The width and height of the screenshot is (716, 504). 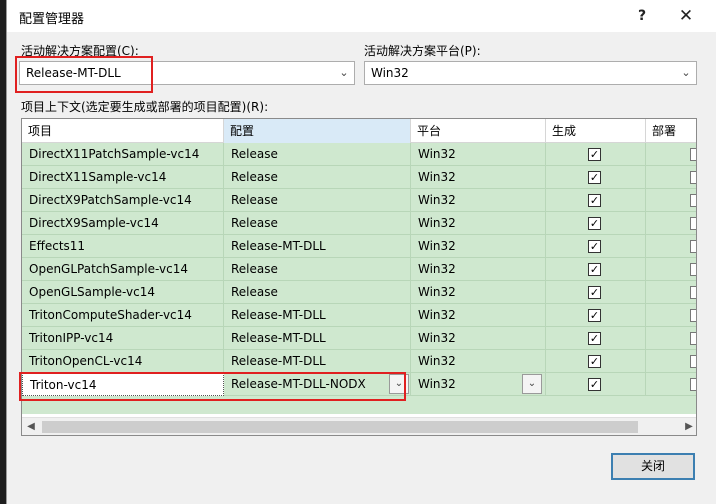 What do you see at coordinates (671, 131) in the screenshot?
I see `column-header-deploy: 部署` at bounding box center [671, 131].